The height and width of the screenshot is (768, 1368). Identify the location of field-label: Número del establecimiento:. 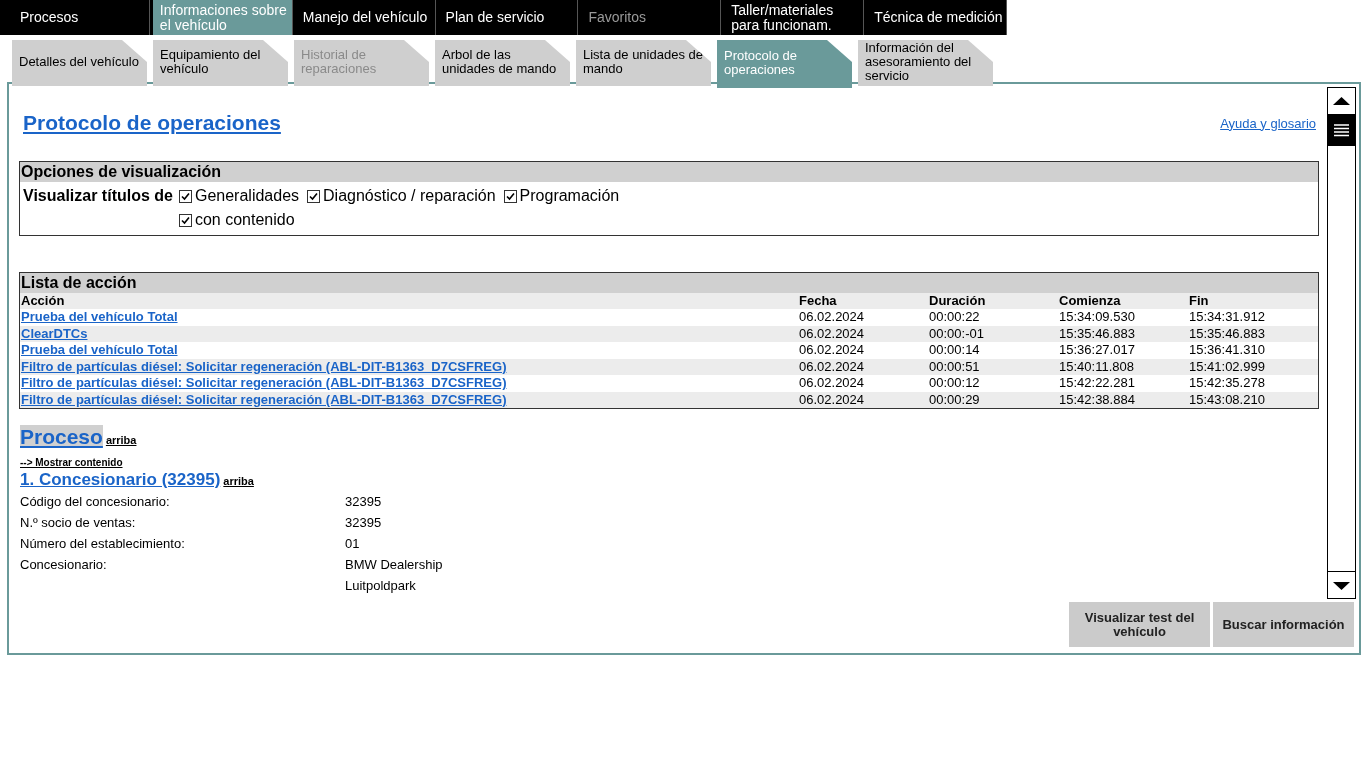
(103, 544).